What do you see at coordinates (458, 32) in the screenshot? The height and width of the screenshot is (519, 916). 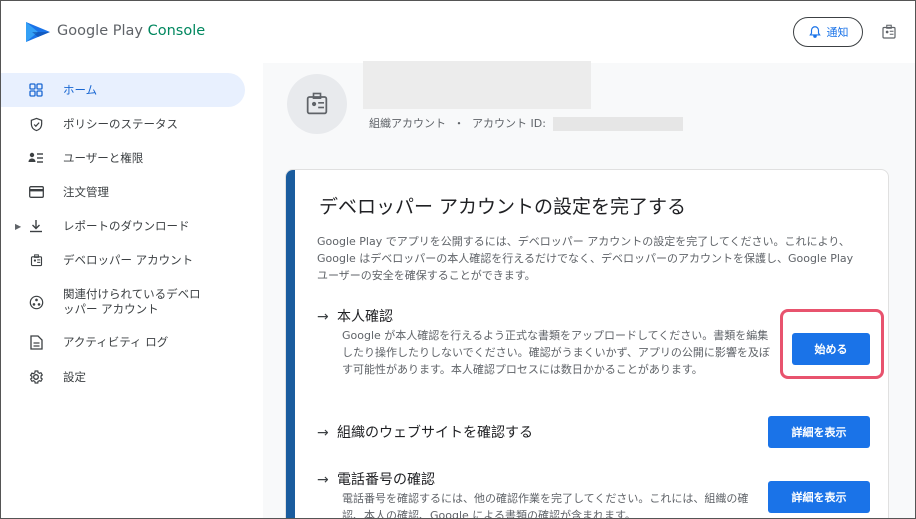 I see `top-app-bar: Google Play Console 通知` at bounding box center [458, 32].